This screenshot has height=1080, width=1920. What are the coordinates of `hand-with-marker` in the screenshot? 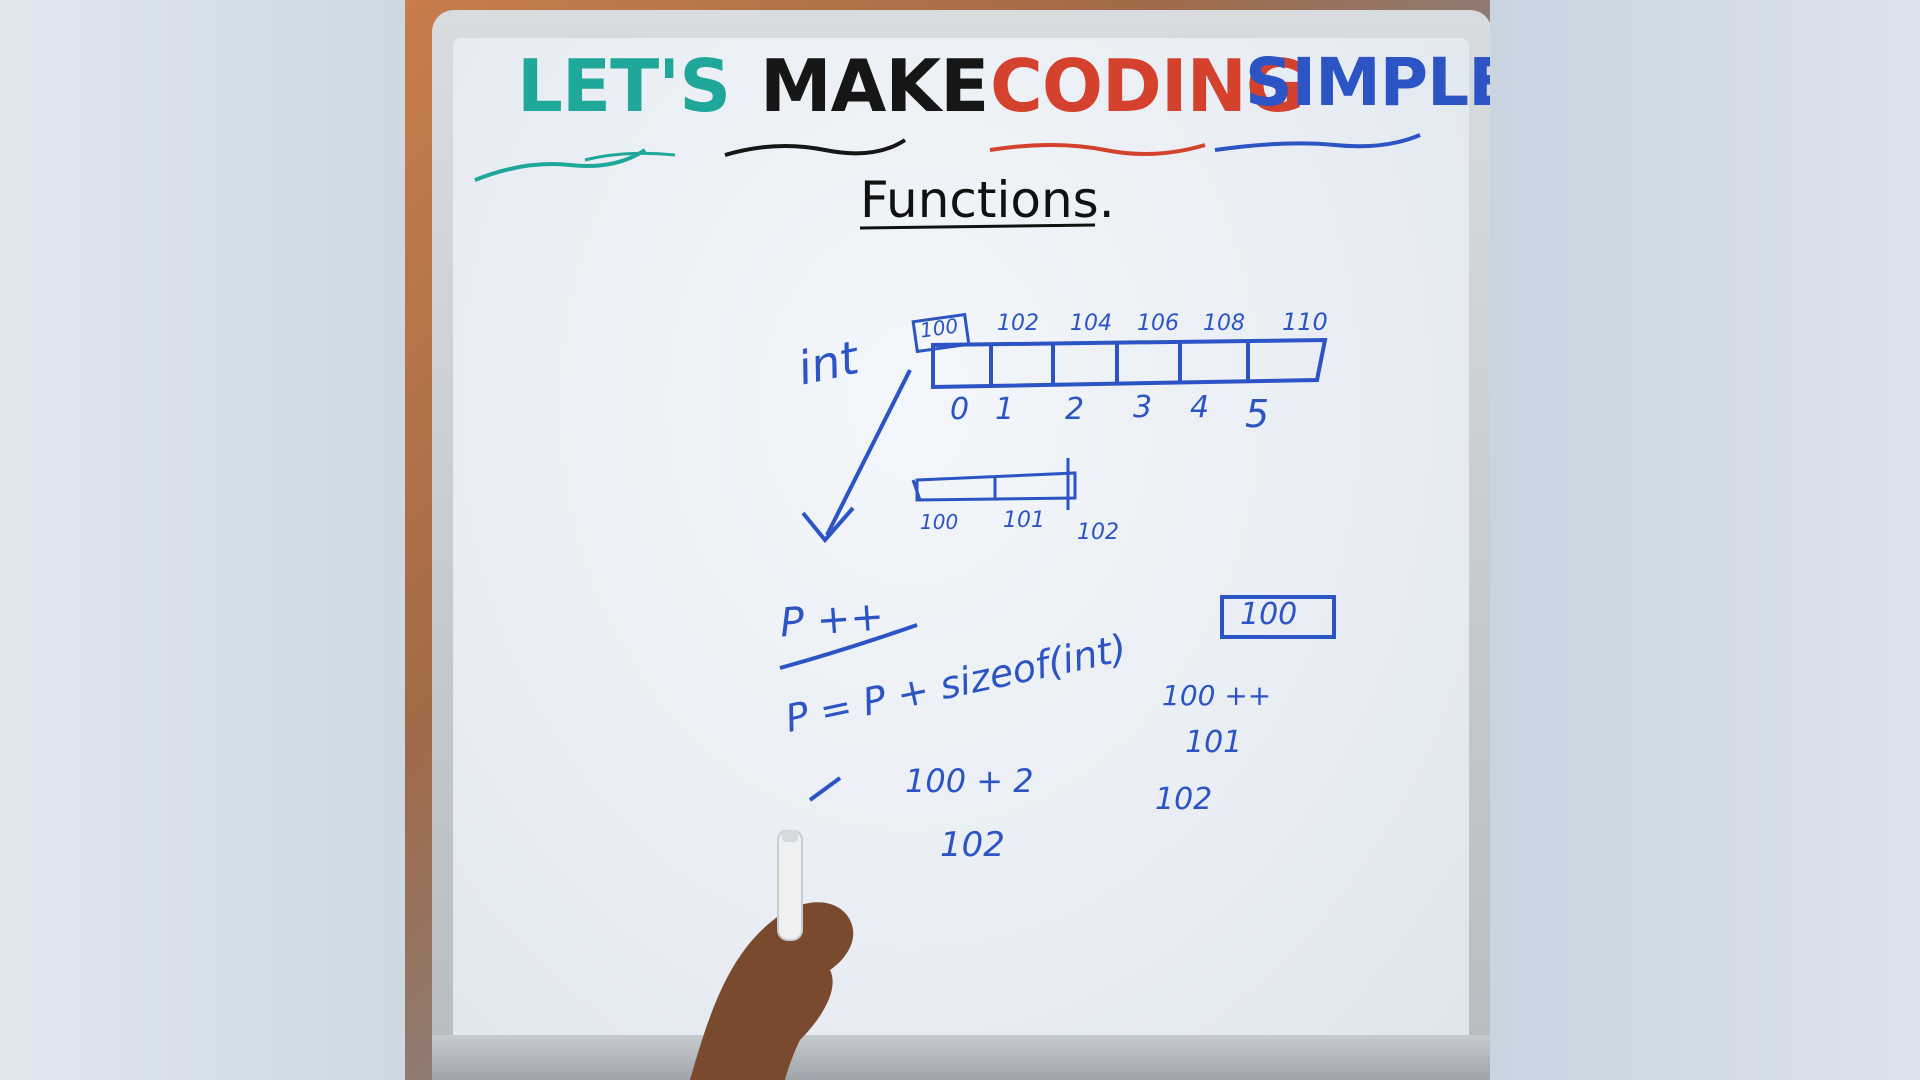 It's located at (772, 955).